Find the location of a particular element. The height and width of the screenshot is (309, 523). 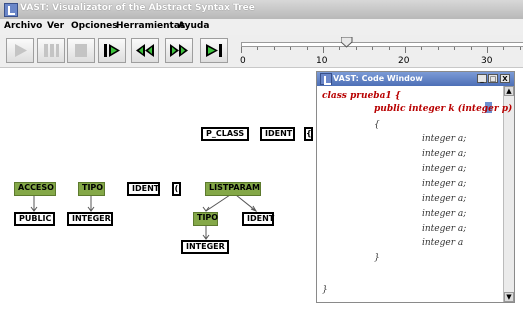

timeline-label-30: 30 is located at coordinates (487, 61).